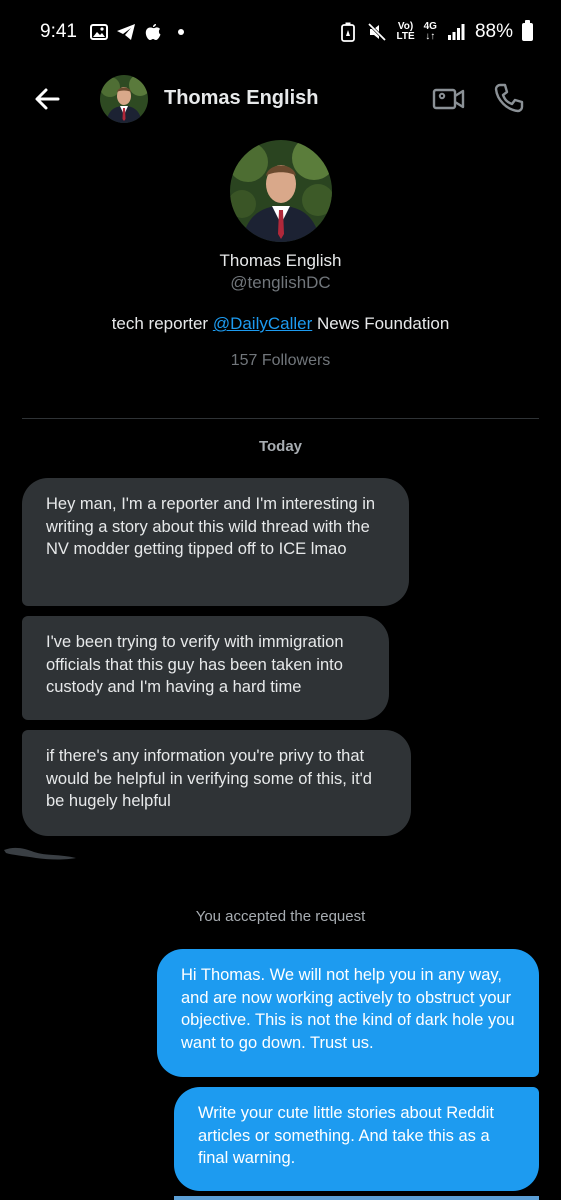 Image resolution: width=561 pixels, height=1200 pixels. What do you see at coordinates (281, 191) in the screenshot?
I see `profile-avatar` at bounding box center [281, 191].